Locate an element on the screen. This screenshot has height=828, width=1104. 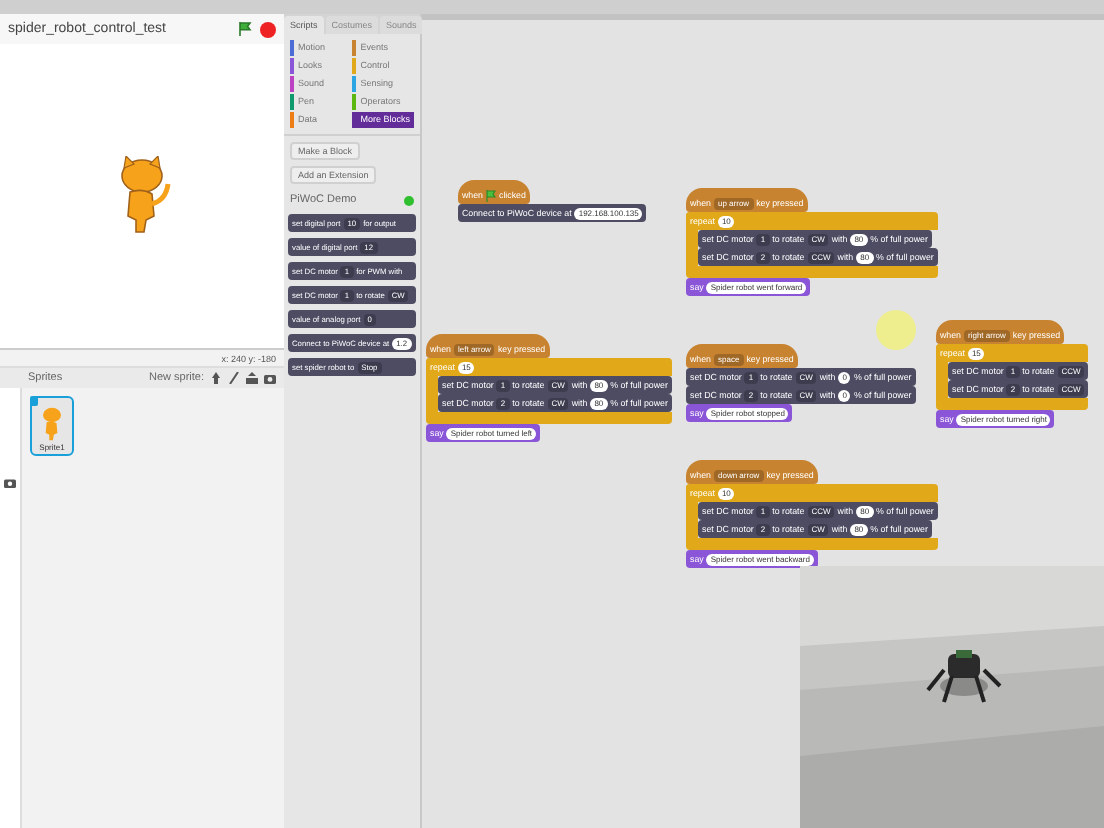
paint-icon is located at coordinates (234, 378).